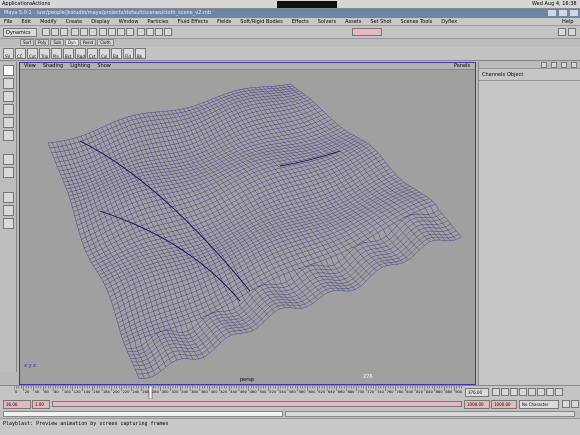 The height and width of the screenshot is (435, 580). Describe the element at coordinates (300, 22) in the screenshot. I see `menu-effects: Effects` at that location.